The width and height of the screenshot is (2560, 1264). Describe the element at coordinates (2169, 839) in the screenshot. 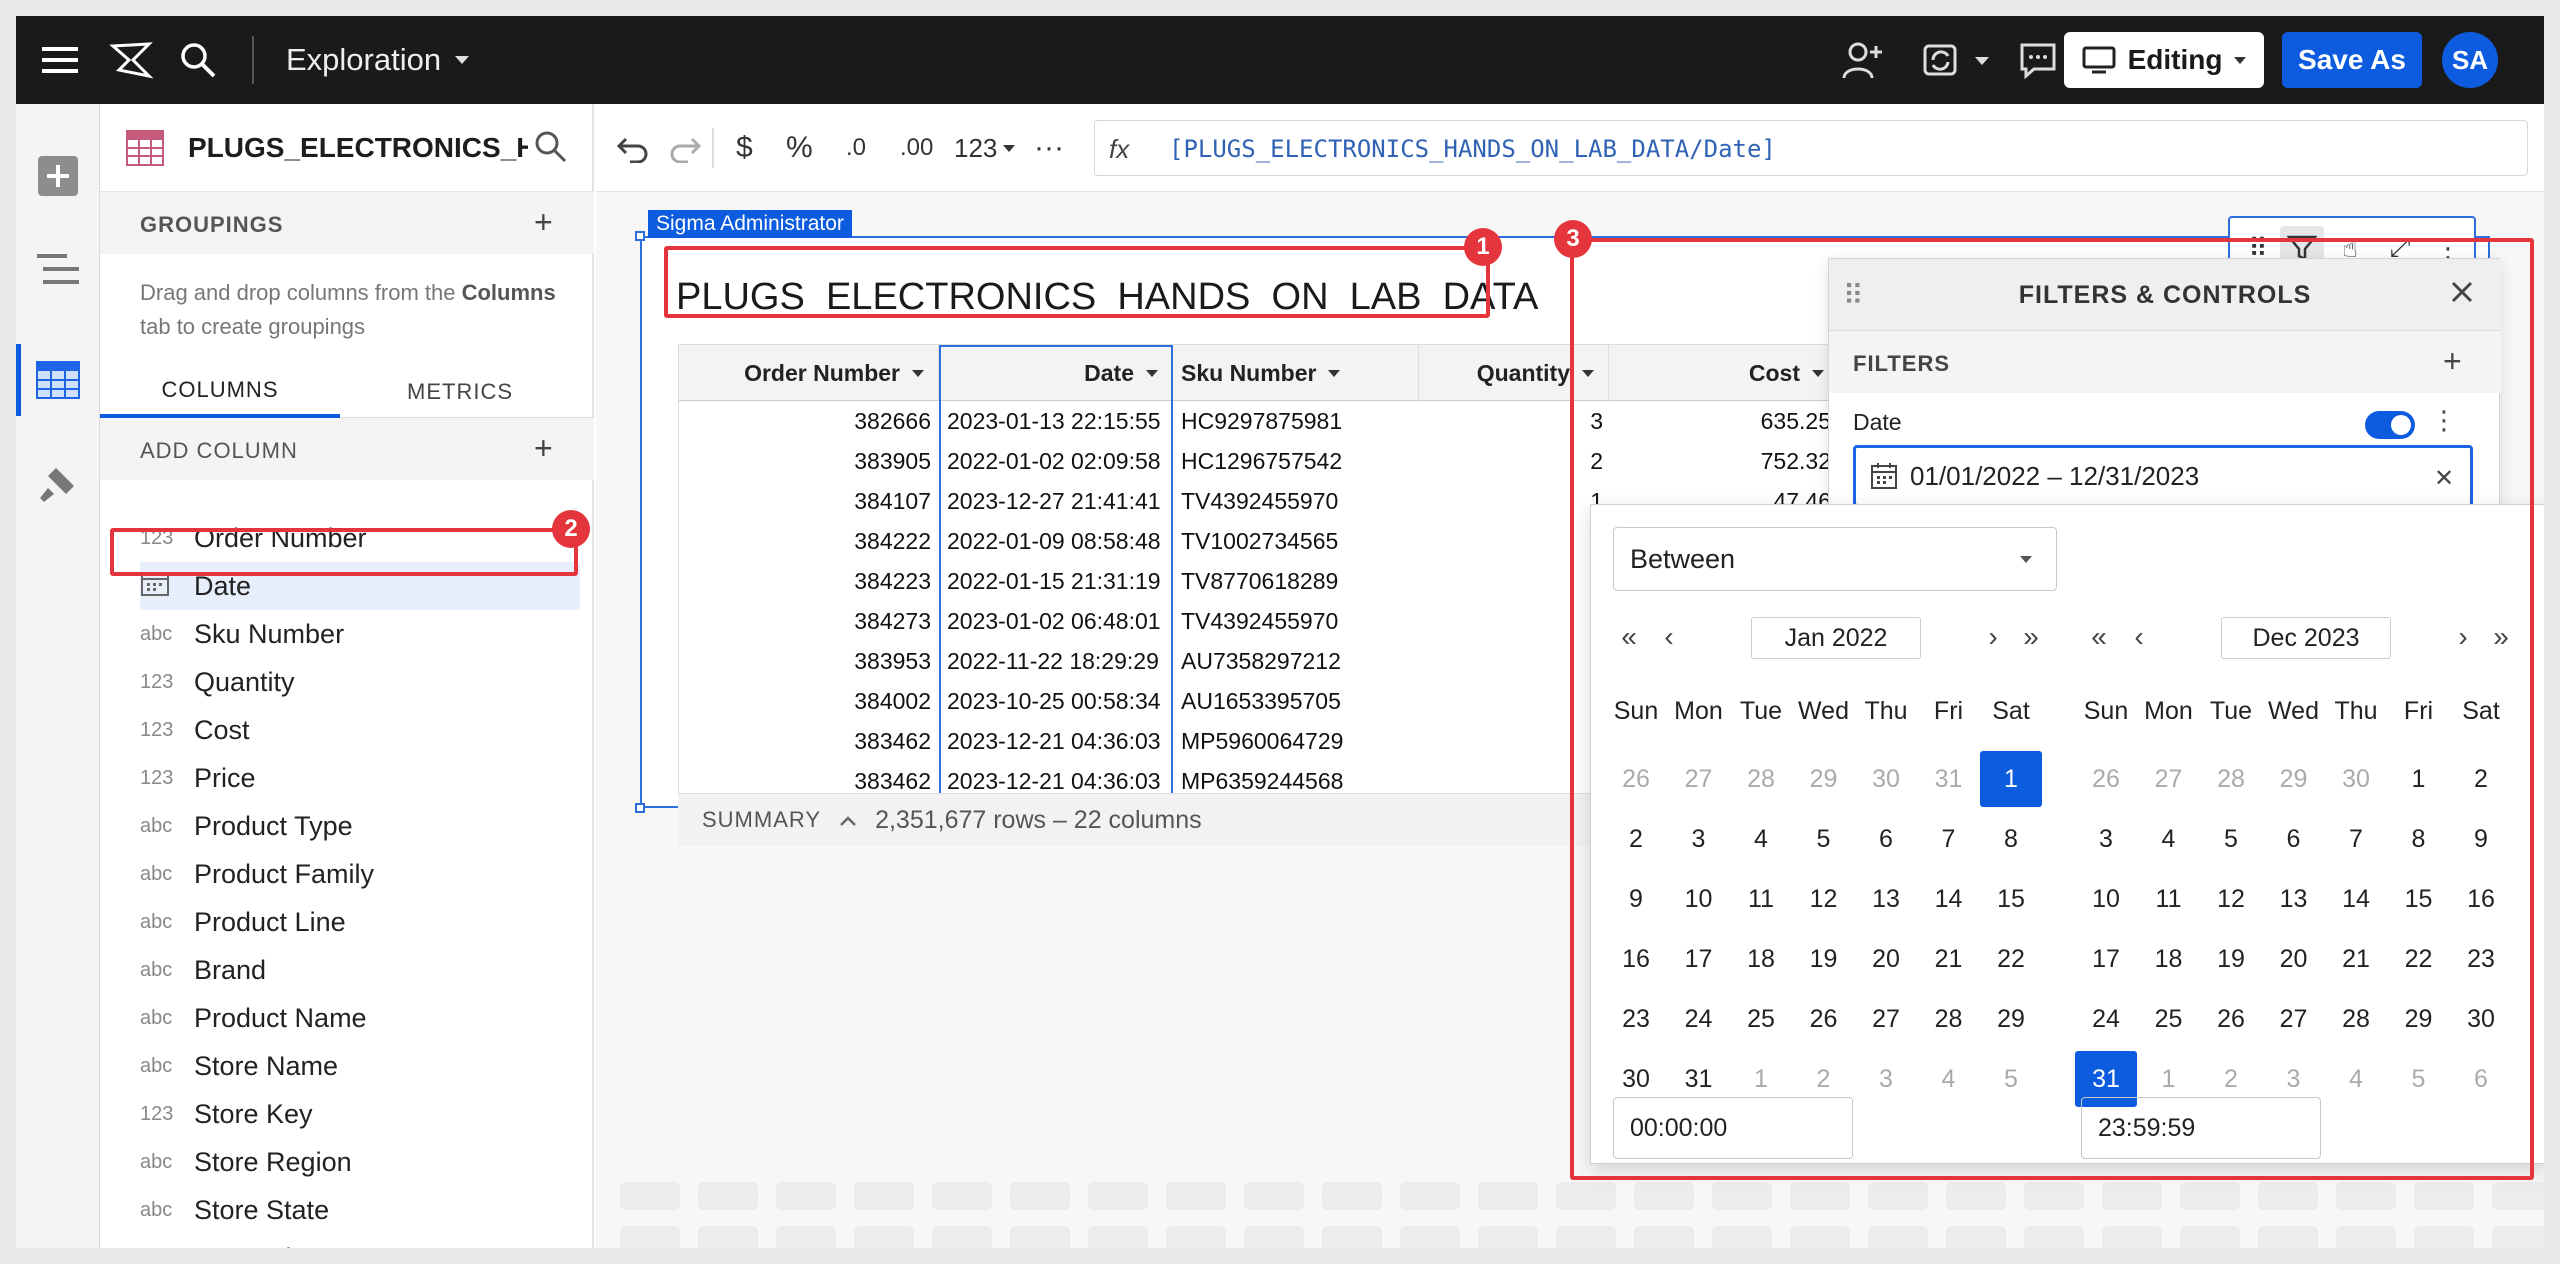

I see `calendar-day: 4` at that location.